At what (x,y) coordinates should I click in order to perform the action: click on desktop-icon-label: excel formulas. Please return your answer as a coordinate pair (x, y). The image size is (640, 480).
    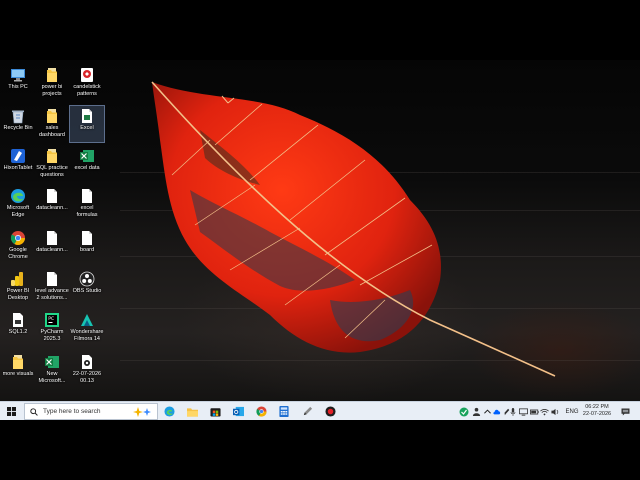
    Looking at the image, I should click on (87, 211).